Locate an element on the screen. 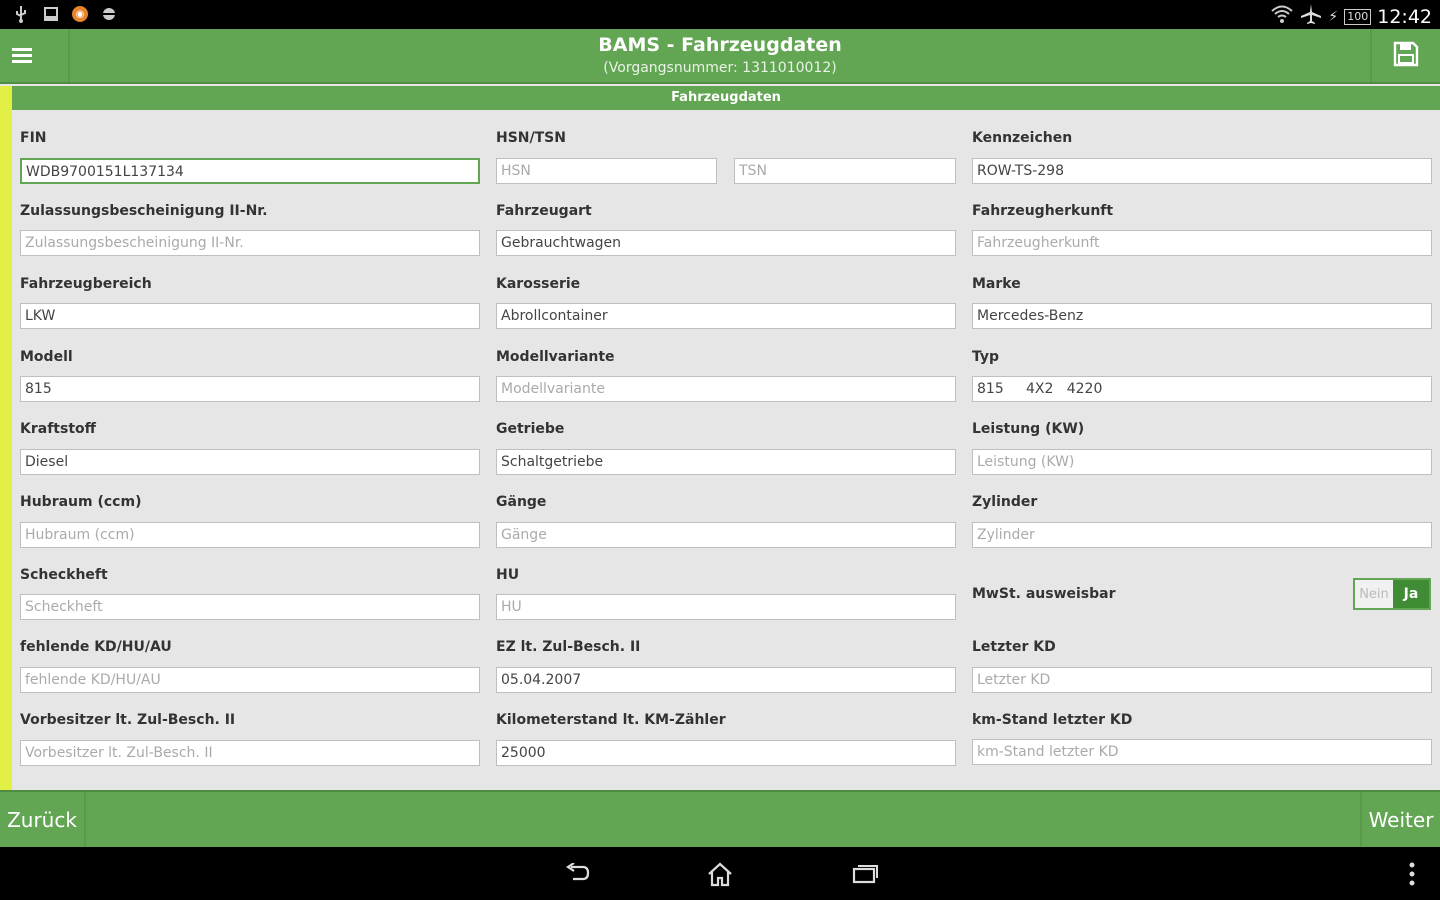 Image resolution: width=1440 pixels, height=900 pixels. clock: 12:42 is located at coordinates (1404, 16).